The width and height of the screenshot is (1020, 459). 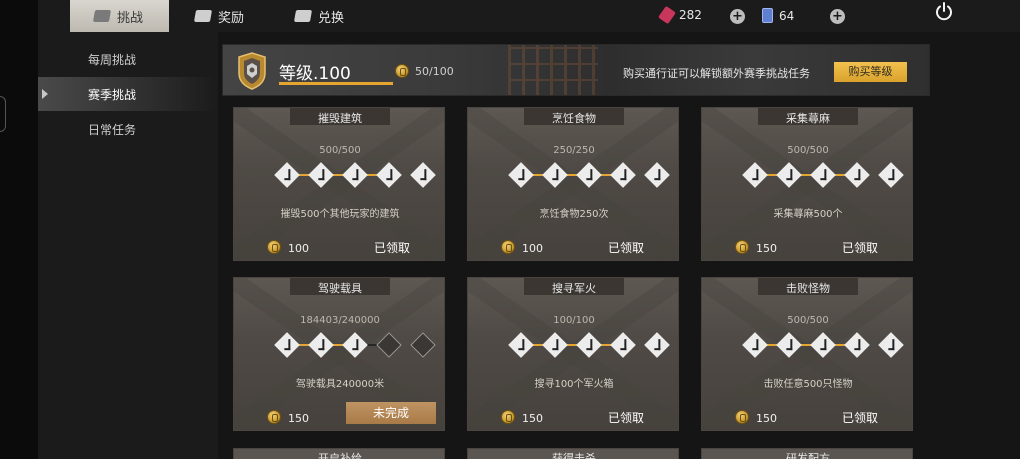 I want to click on edge-handle, so click(x=3, y=114).